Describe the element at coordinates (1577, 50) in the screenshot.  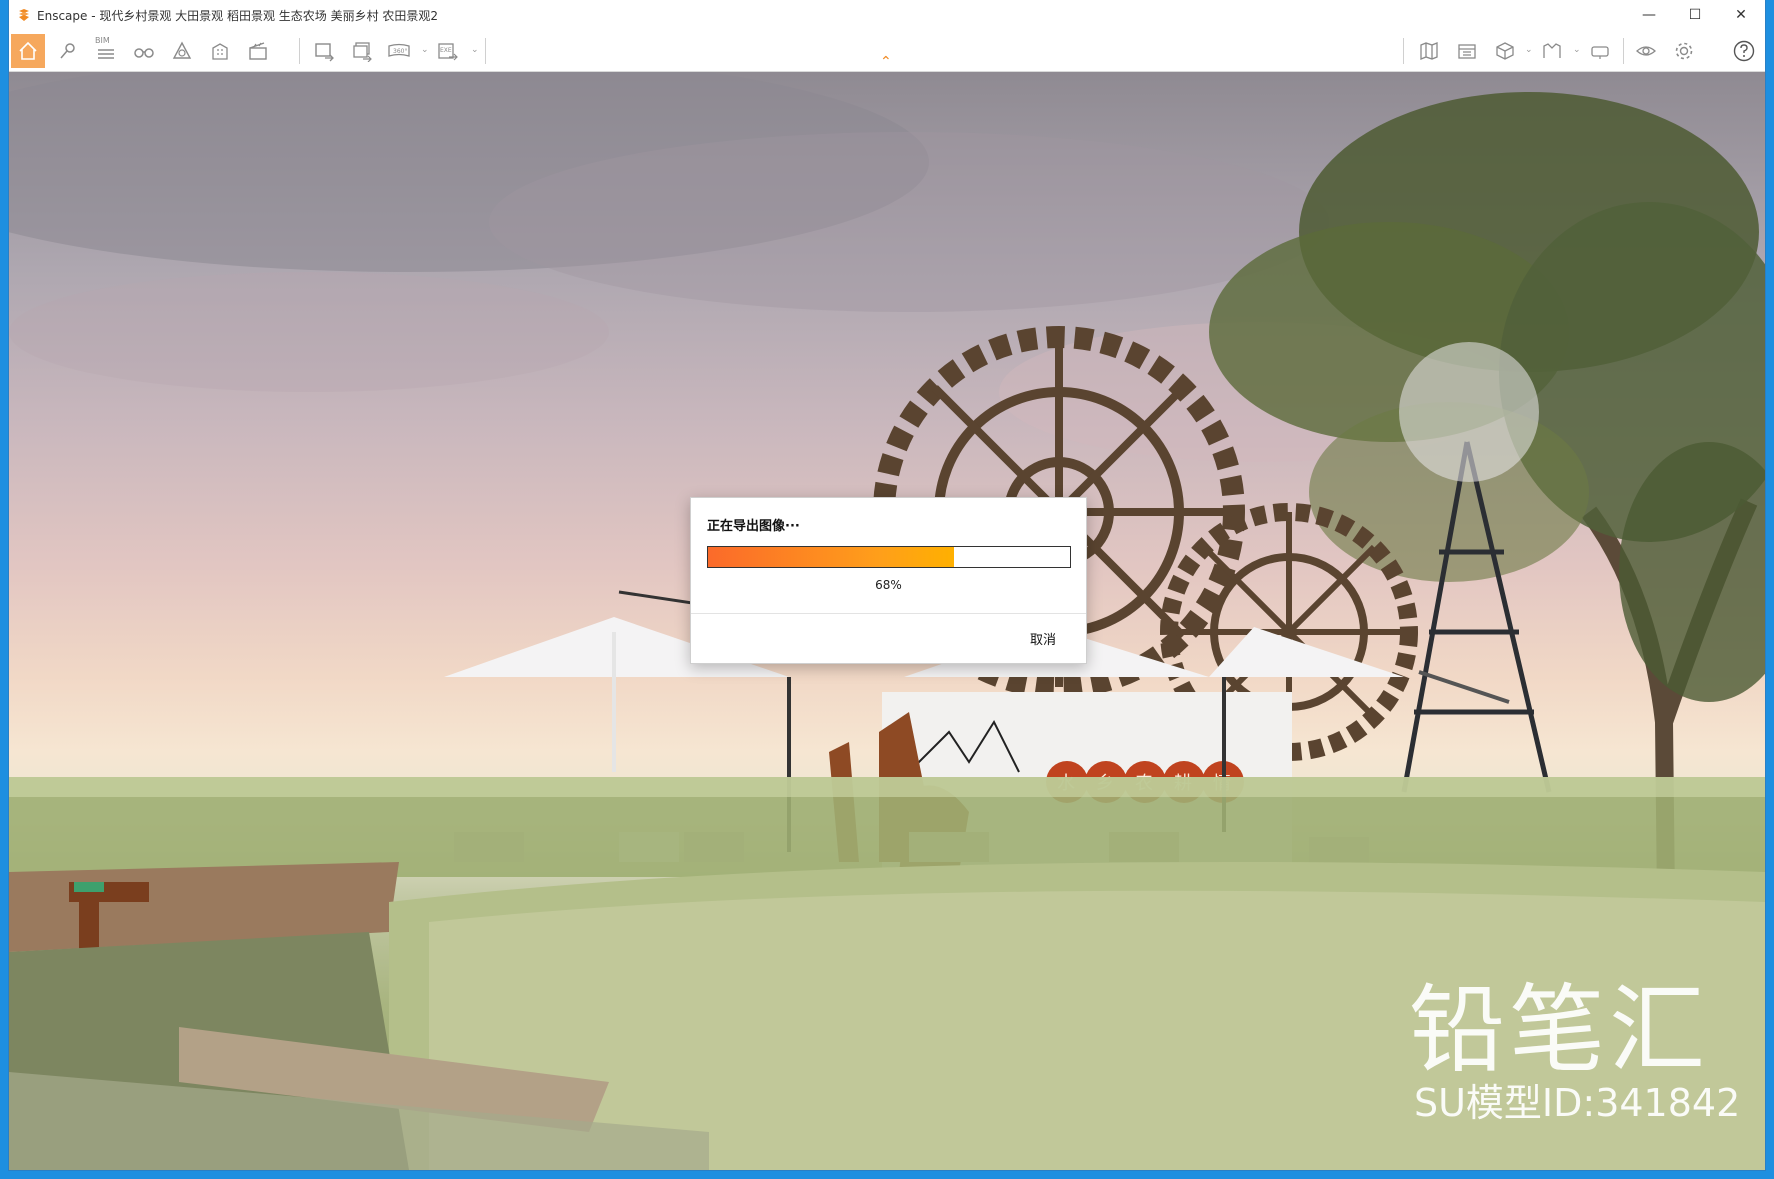
I see `views-dropdown-icon: ⌄` at that location.